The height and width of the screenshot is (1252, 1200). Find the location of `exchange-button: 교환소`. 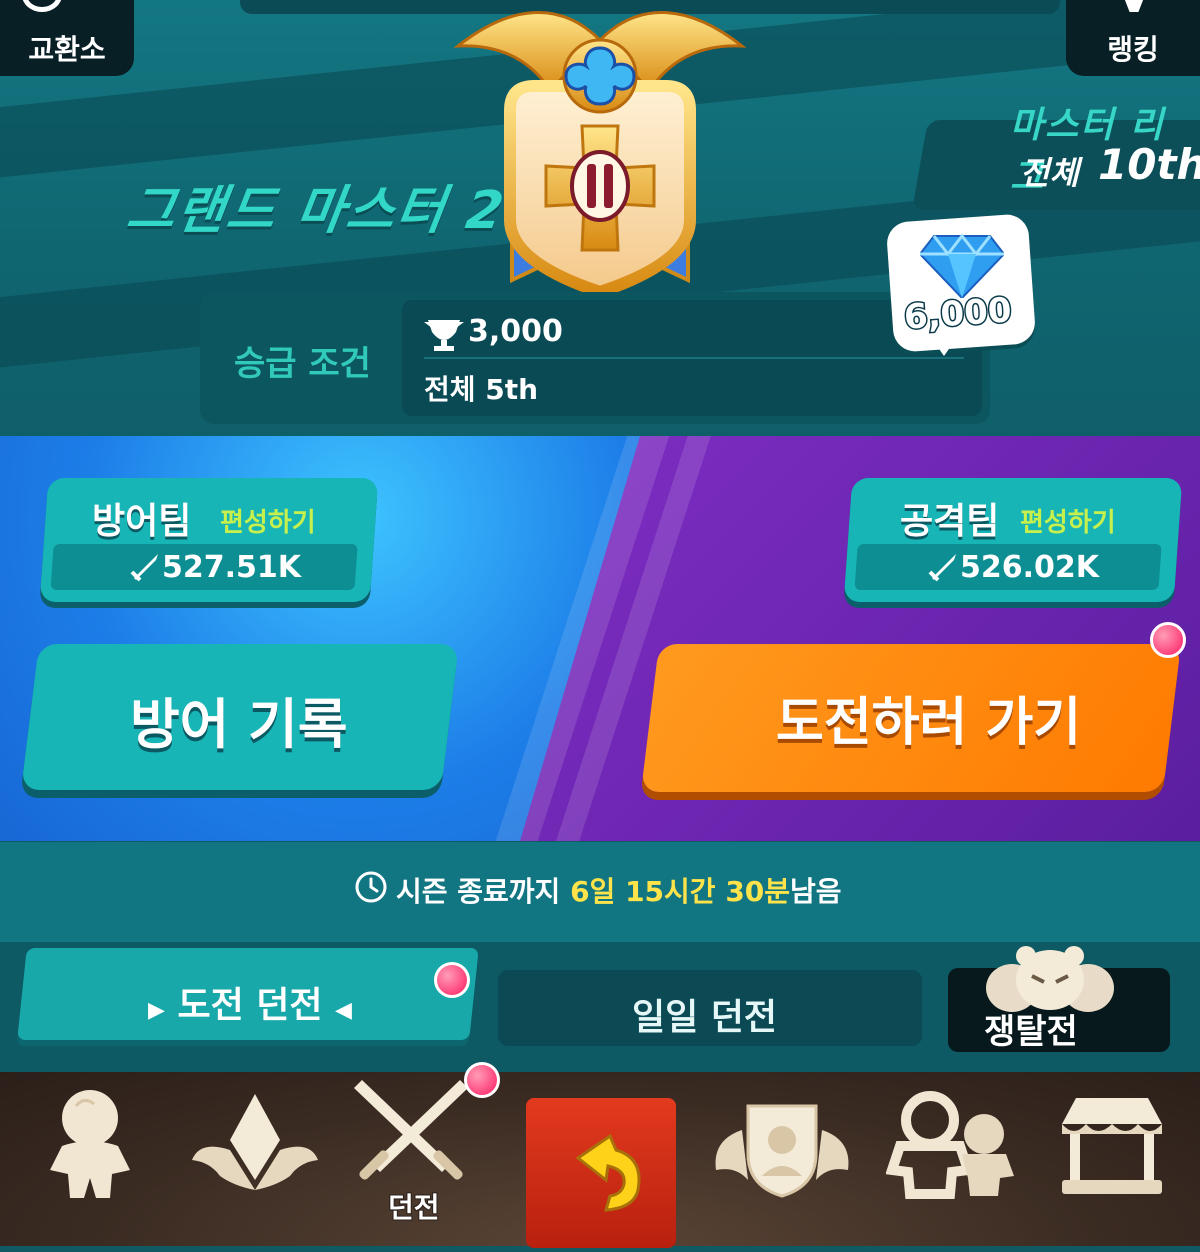

exchange-button: 교환소 is located at coordinates (67, 38).